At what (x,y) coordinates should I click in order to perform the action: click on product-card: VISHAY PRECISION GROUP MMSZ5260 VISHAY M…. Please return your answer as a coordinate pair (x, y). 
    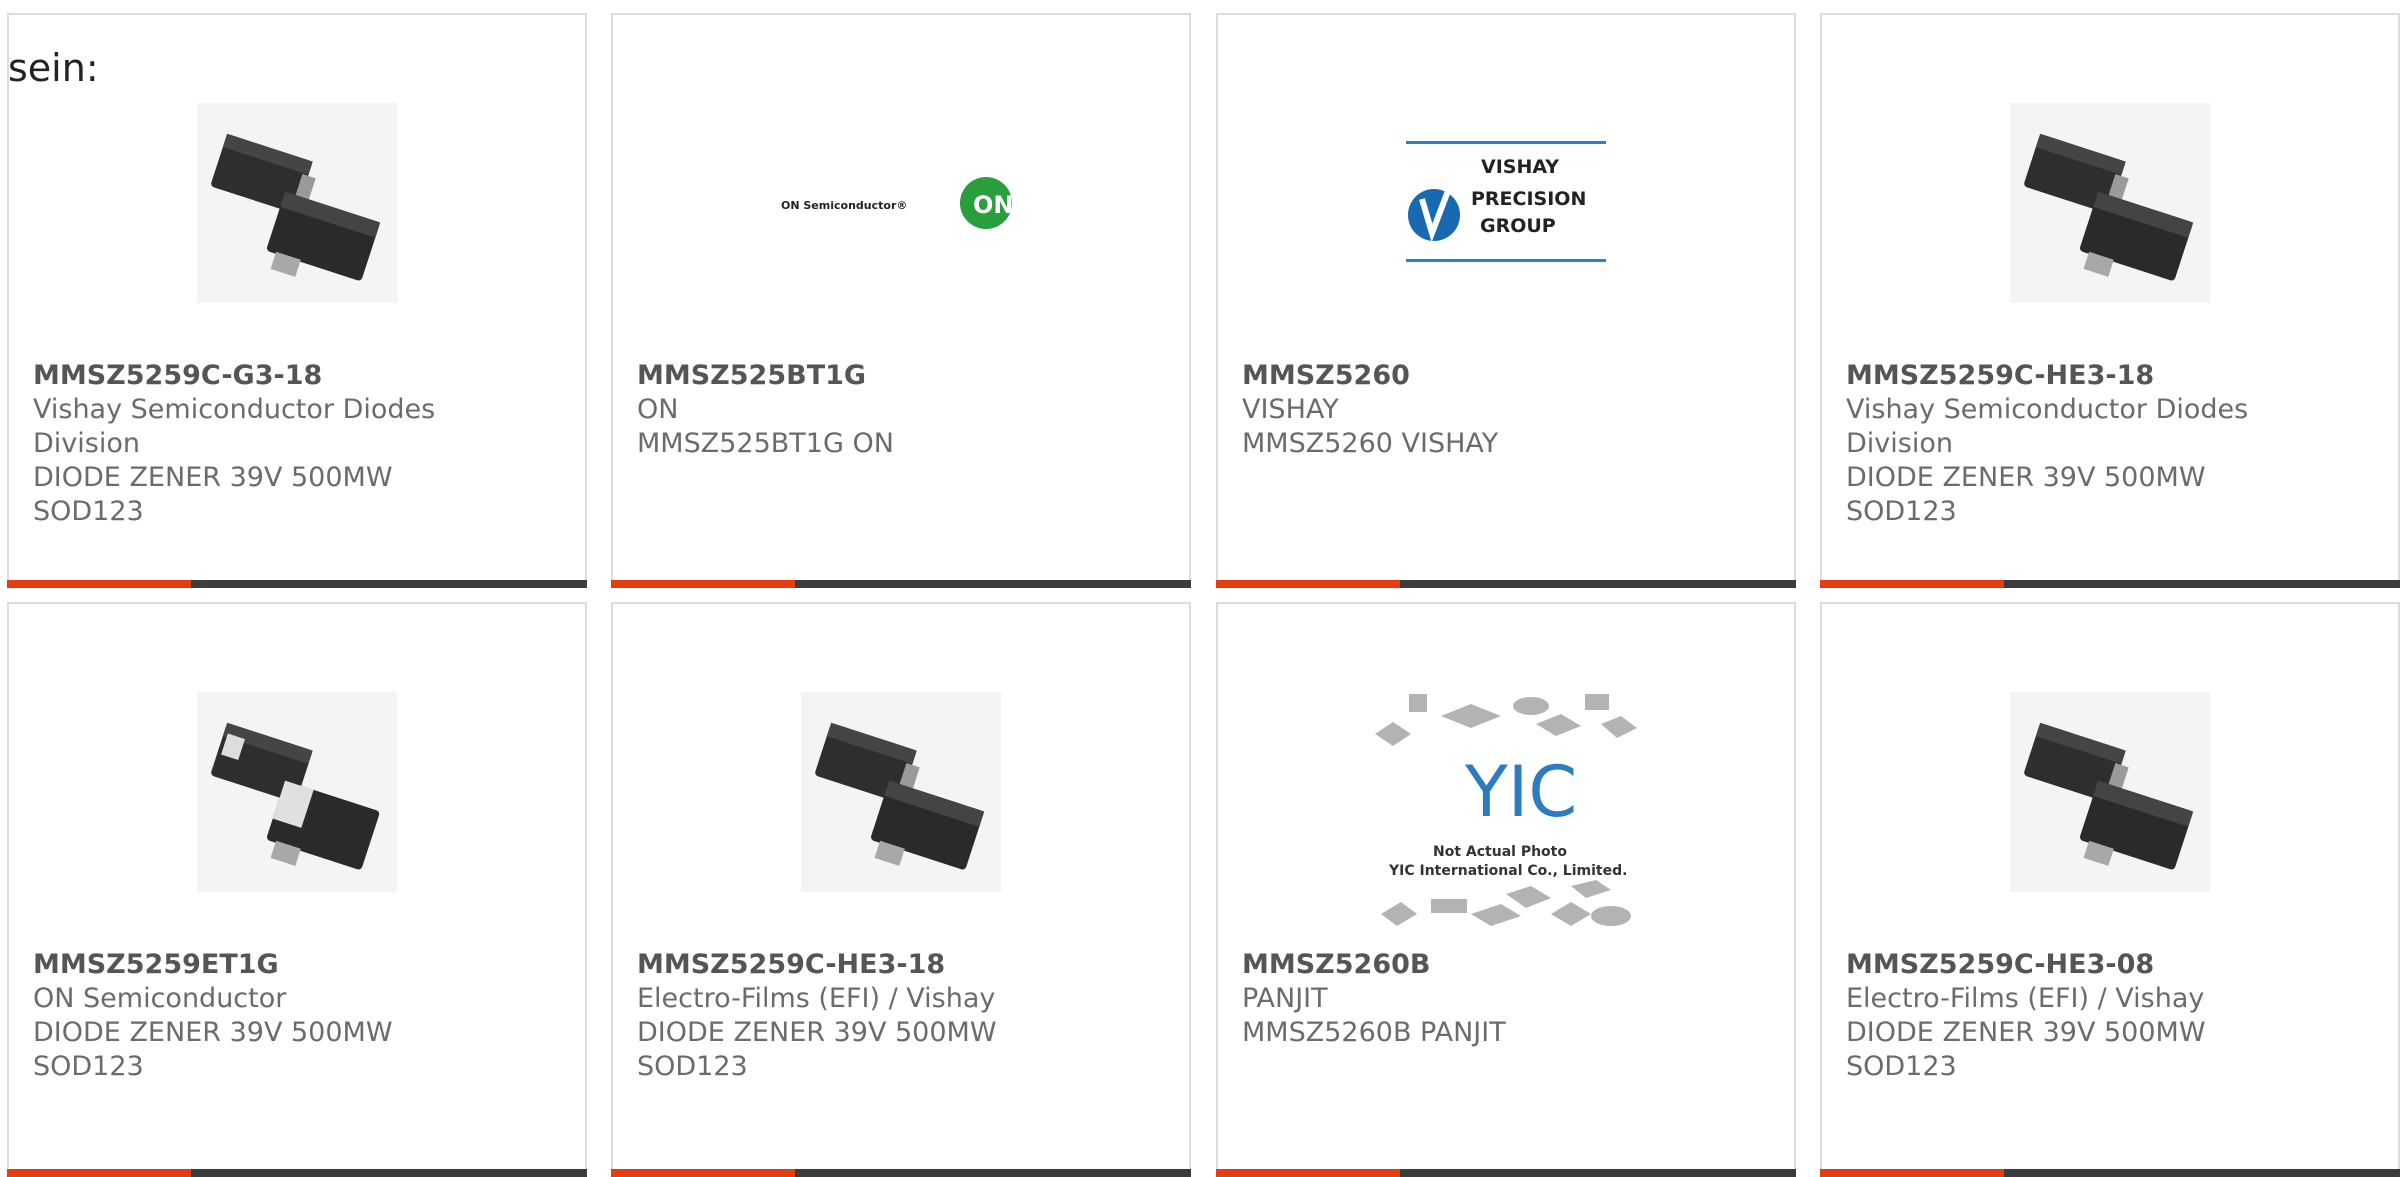
    Looking at the image, I should click on (1506, 300).